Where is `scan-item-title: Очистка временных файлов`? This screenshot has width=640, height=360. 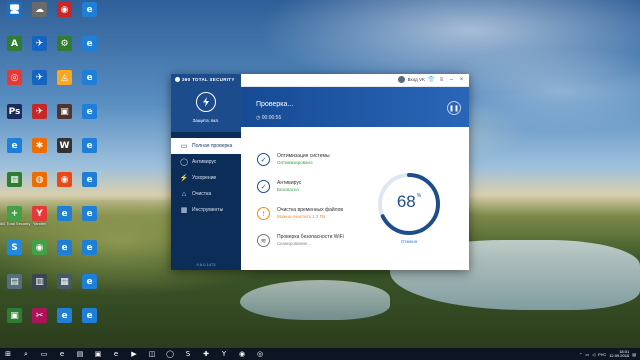 scan-item-title: Очистка временных файлов is located at coordinates (310, 210).